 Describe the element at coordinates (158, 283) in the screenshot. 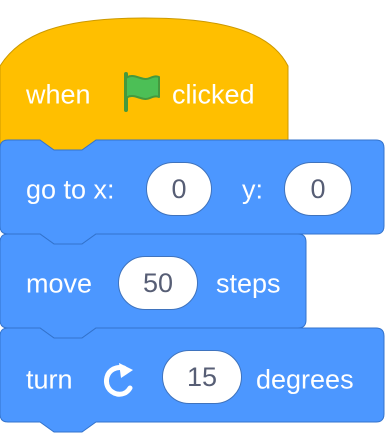

I see `steps-input: 50` at that location.